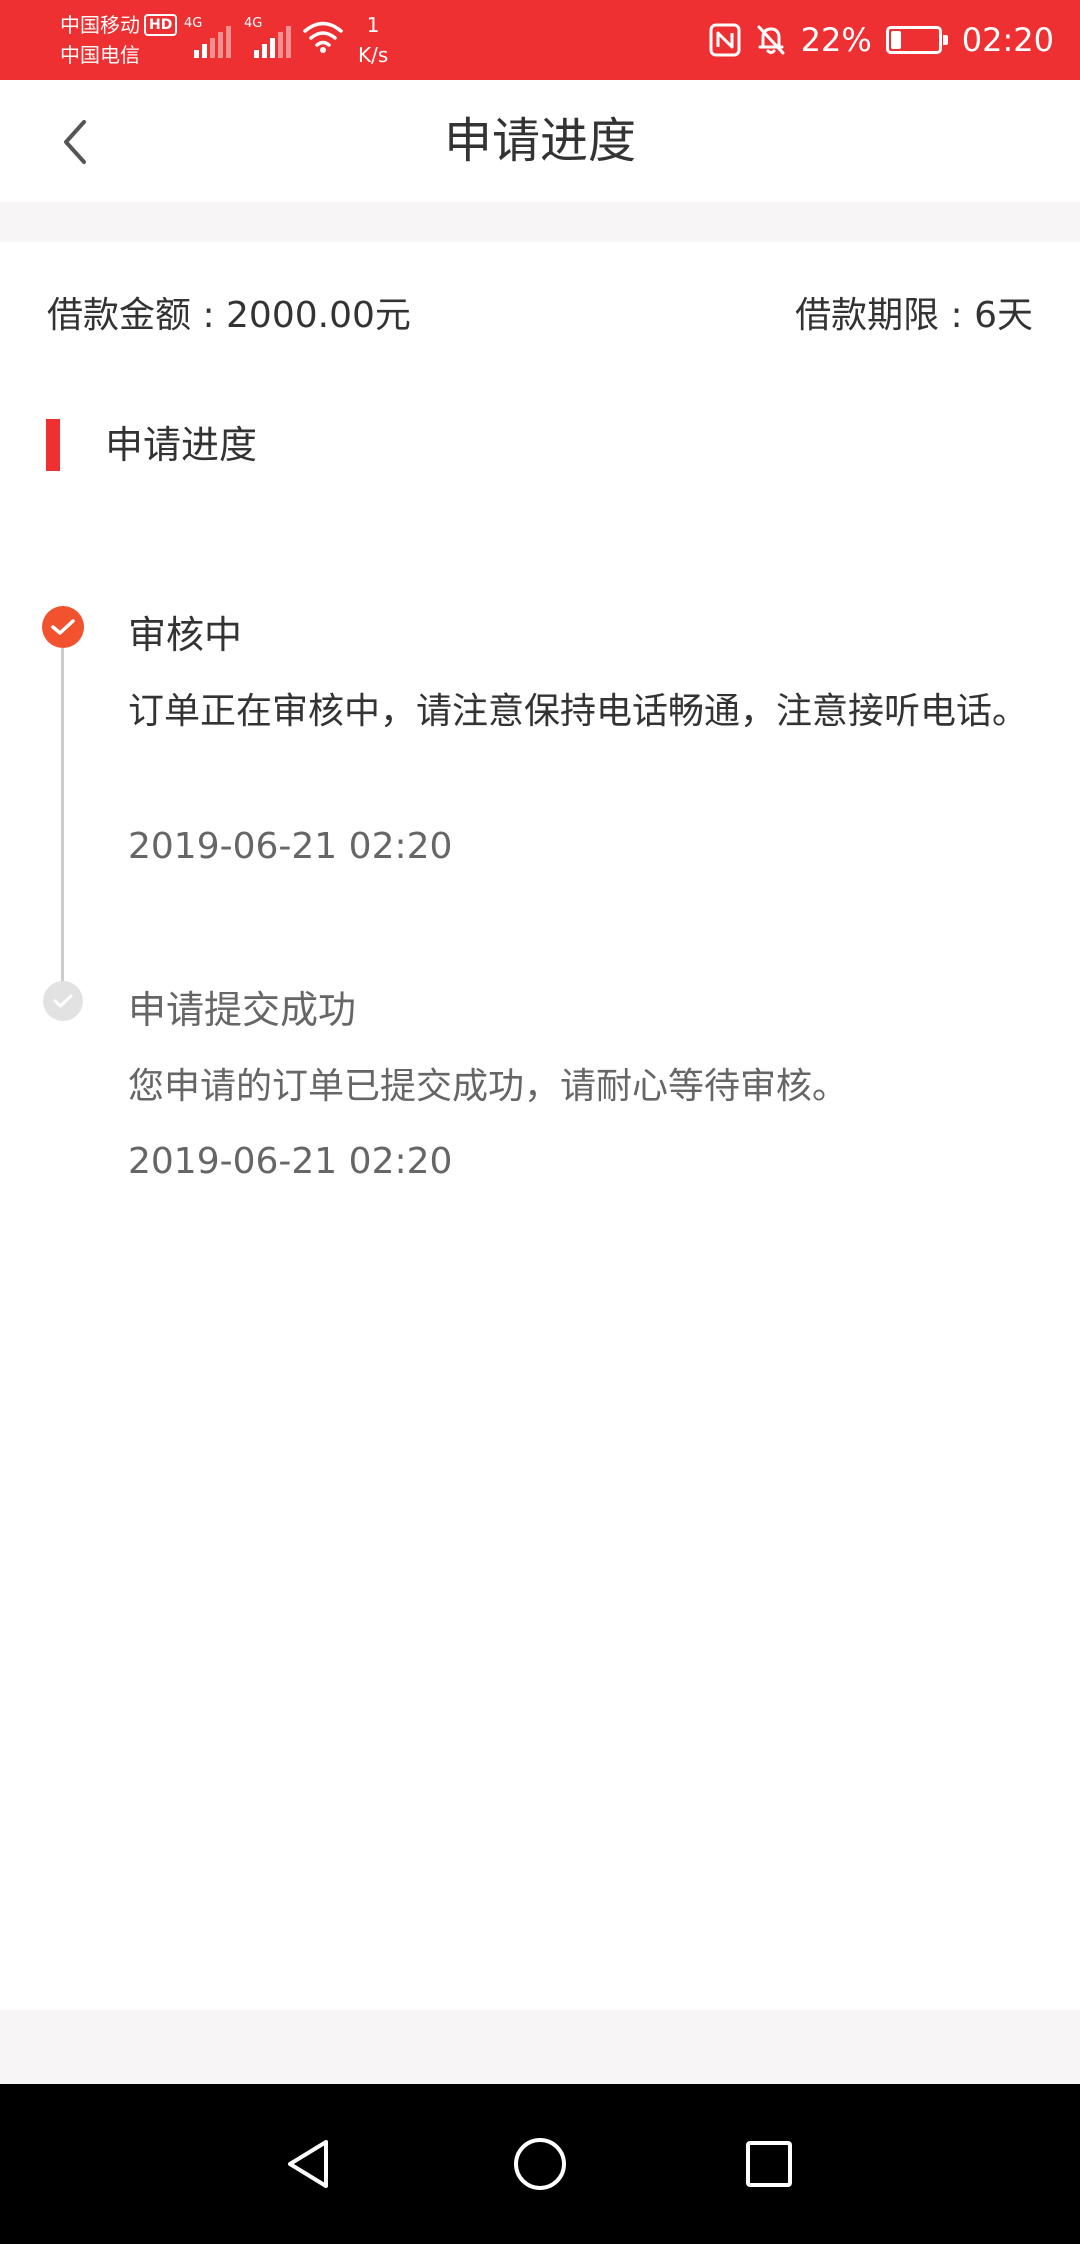  What do you see at coordinates (914, 315) in the screenshot?
I see `loan-term: 借款期限 : 6天` at bounding box center [914, 315].